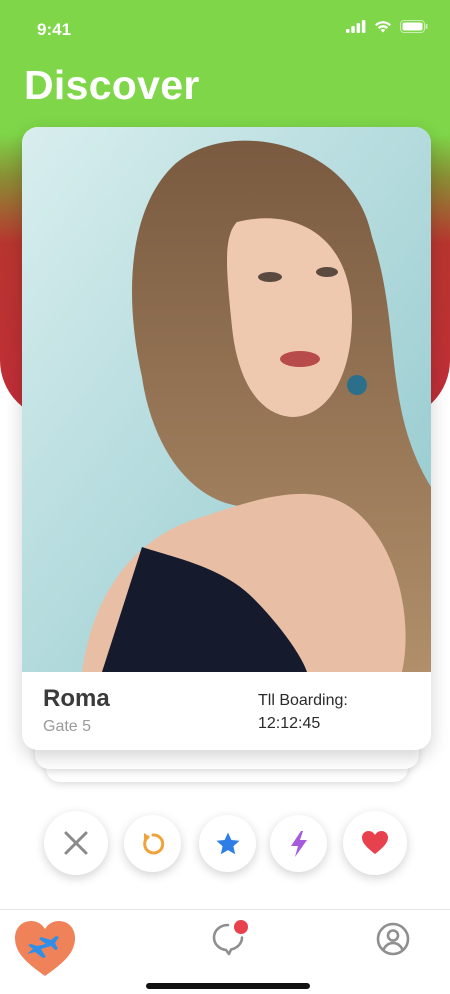 This screenshot has width=450, height=994. I want to click on star-icon, so click(227, 843).